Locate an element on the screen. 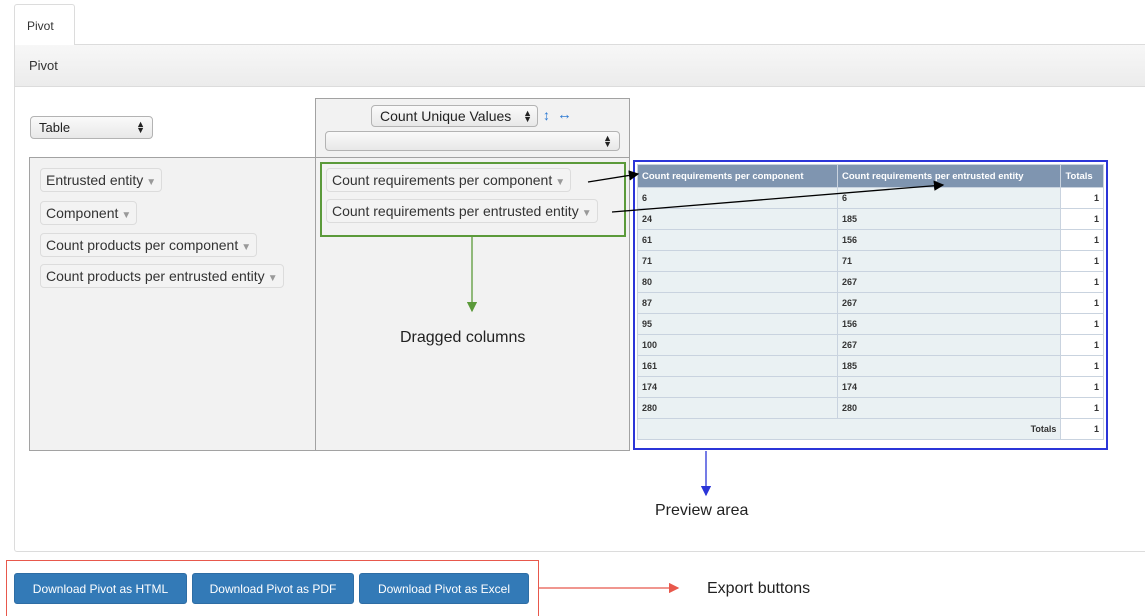  table-cell: 80 is located at coordinates (737, 282).